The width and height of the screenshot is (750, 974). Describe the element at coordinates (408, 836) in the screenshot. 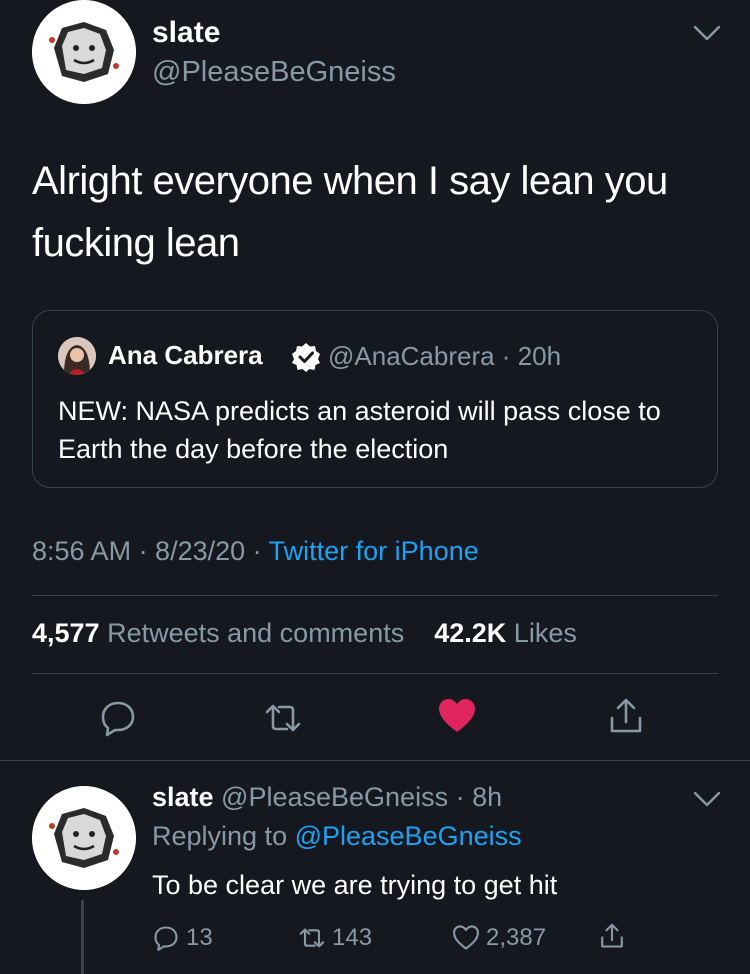

I see `replying-to-handle: @PleaseBeGneiss` at that location.